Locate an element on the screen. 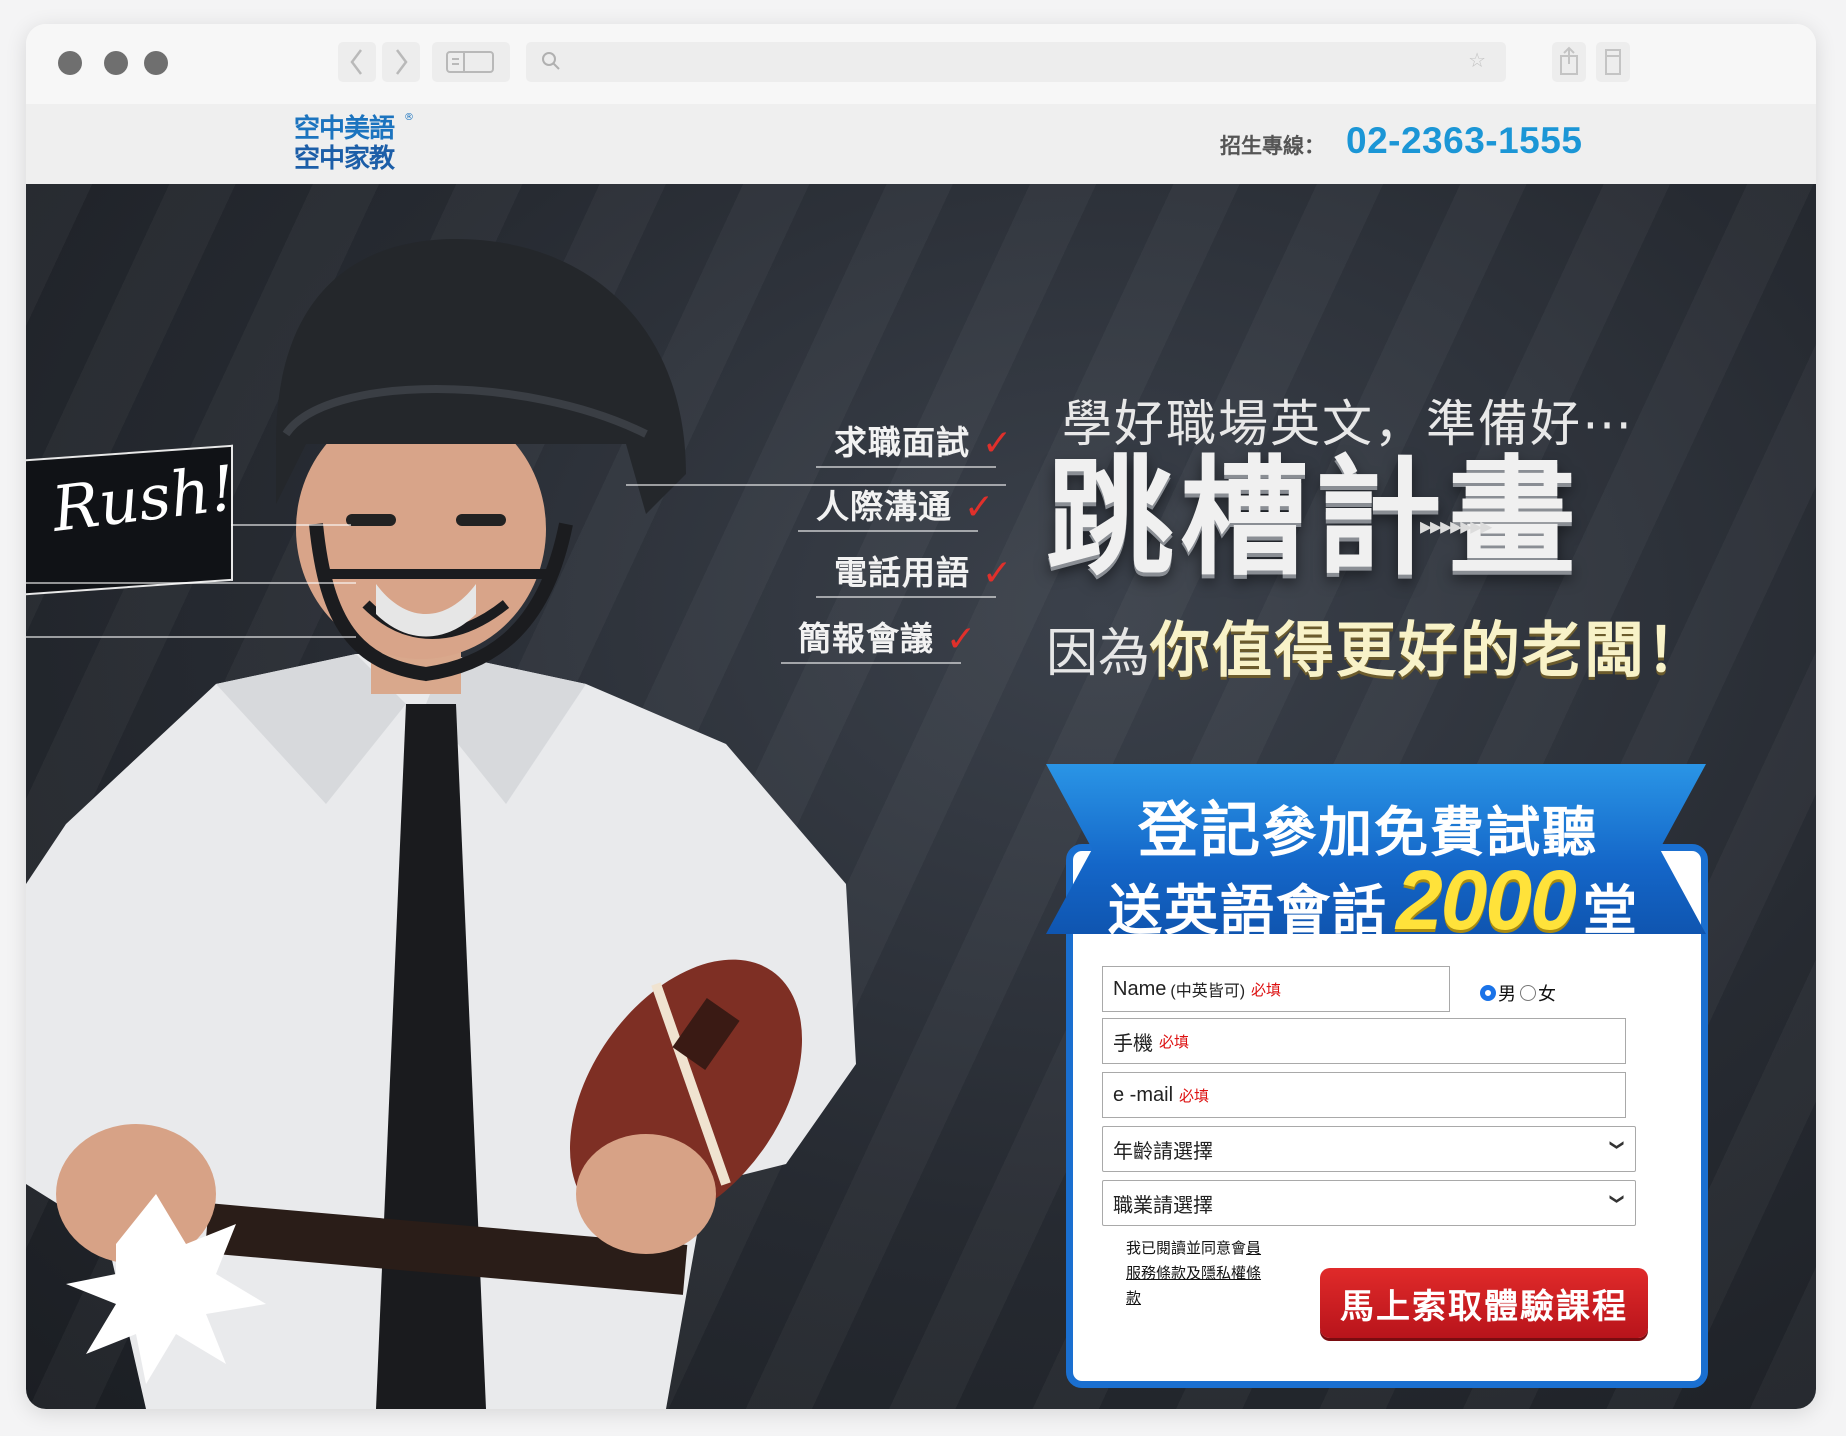 The image size is (1846, 1436). star-icon: ☆ is located at coordinates (1477, 60).